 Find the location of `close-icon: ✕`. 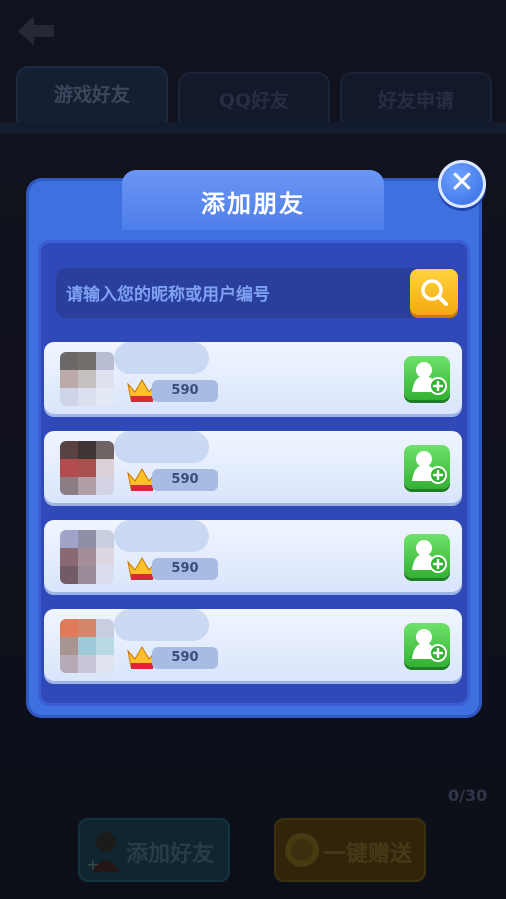

close-icon: ✕ is located at coordinates (462, 182).